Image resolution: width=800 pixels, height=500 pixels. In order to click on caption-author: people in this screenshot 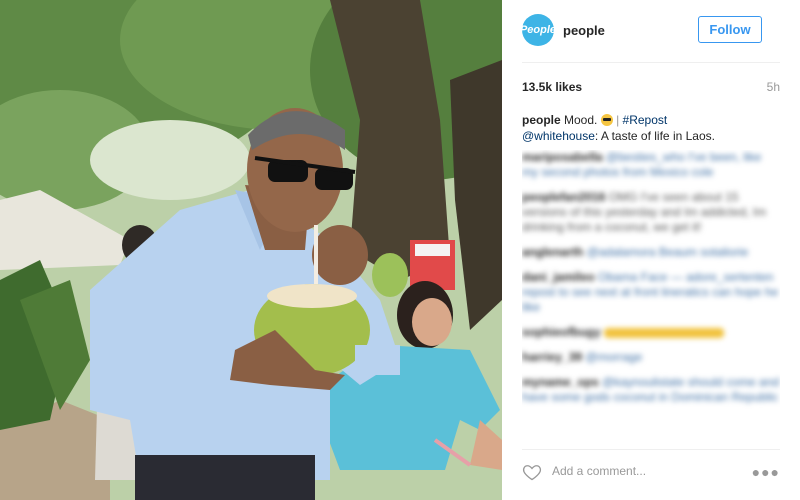, I will do `click(541, 120)`.